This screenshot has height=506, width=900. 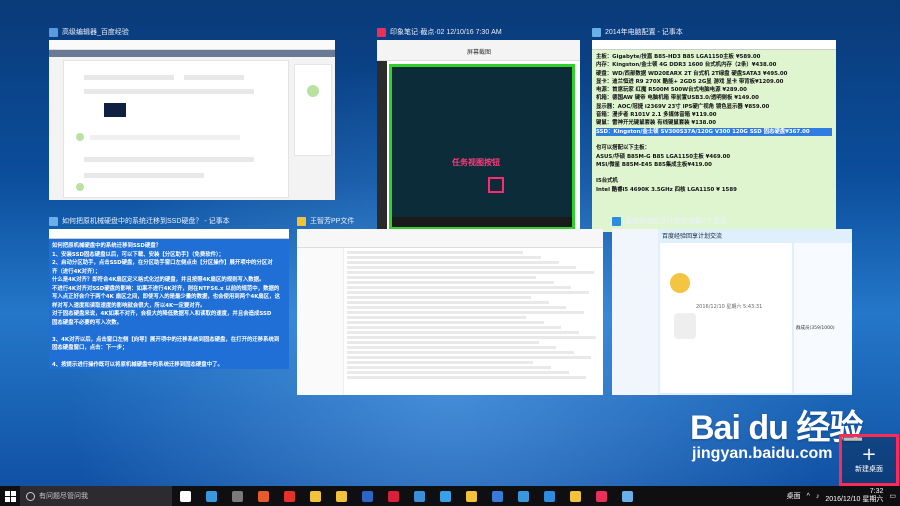 What do you see at coordinates (677, 98) in the screenshot?
I see `text-line: 机箱：德国AW 键帝 电脑机箱 带前置USB3.0/透明侧板 ¥149.00` at bounding box center [677, 98].